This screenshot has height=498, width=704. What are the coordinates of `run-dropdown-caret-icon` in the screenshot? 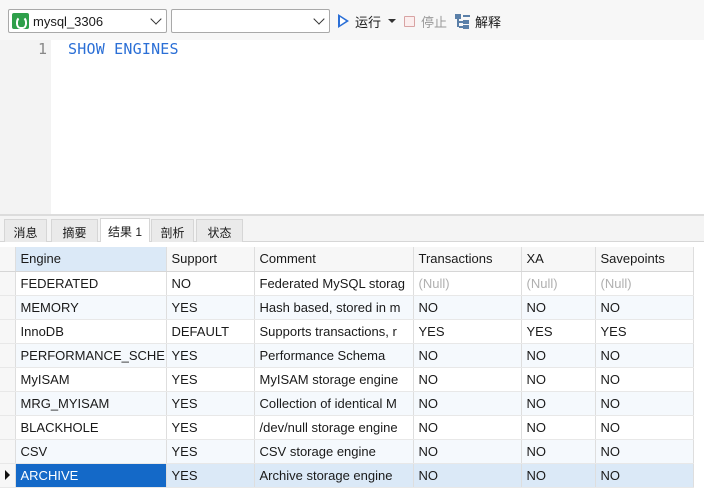 It's located at (392, 21).